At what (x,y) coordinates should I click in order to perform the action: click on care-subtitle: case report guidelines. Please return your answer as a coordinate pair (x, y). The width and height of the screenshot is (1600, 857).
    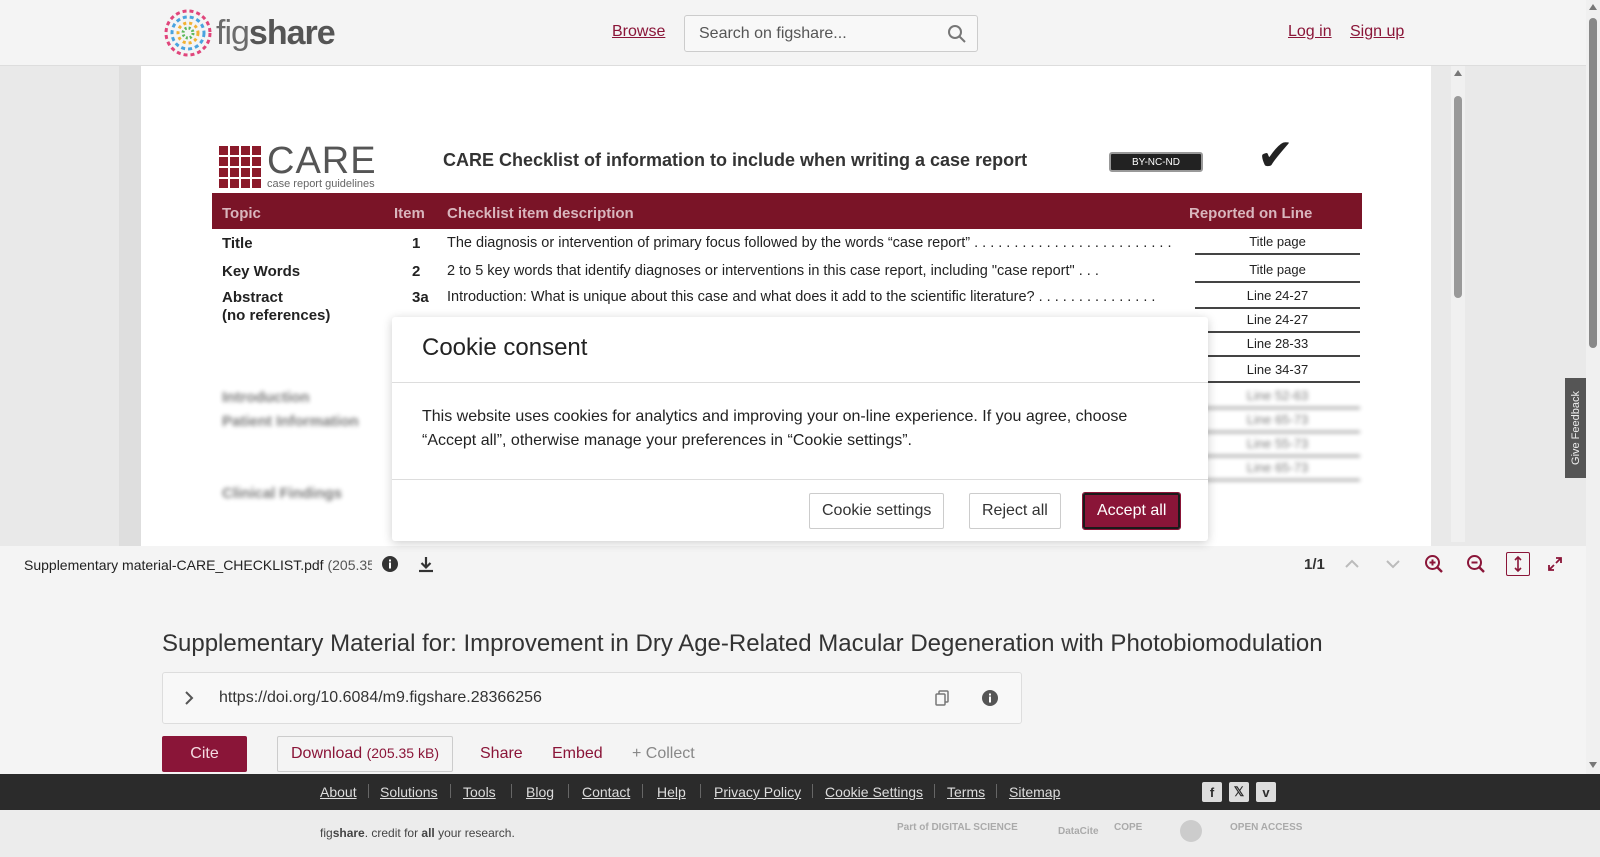
    Looking at the image, I should click on (321, 184).